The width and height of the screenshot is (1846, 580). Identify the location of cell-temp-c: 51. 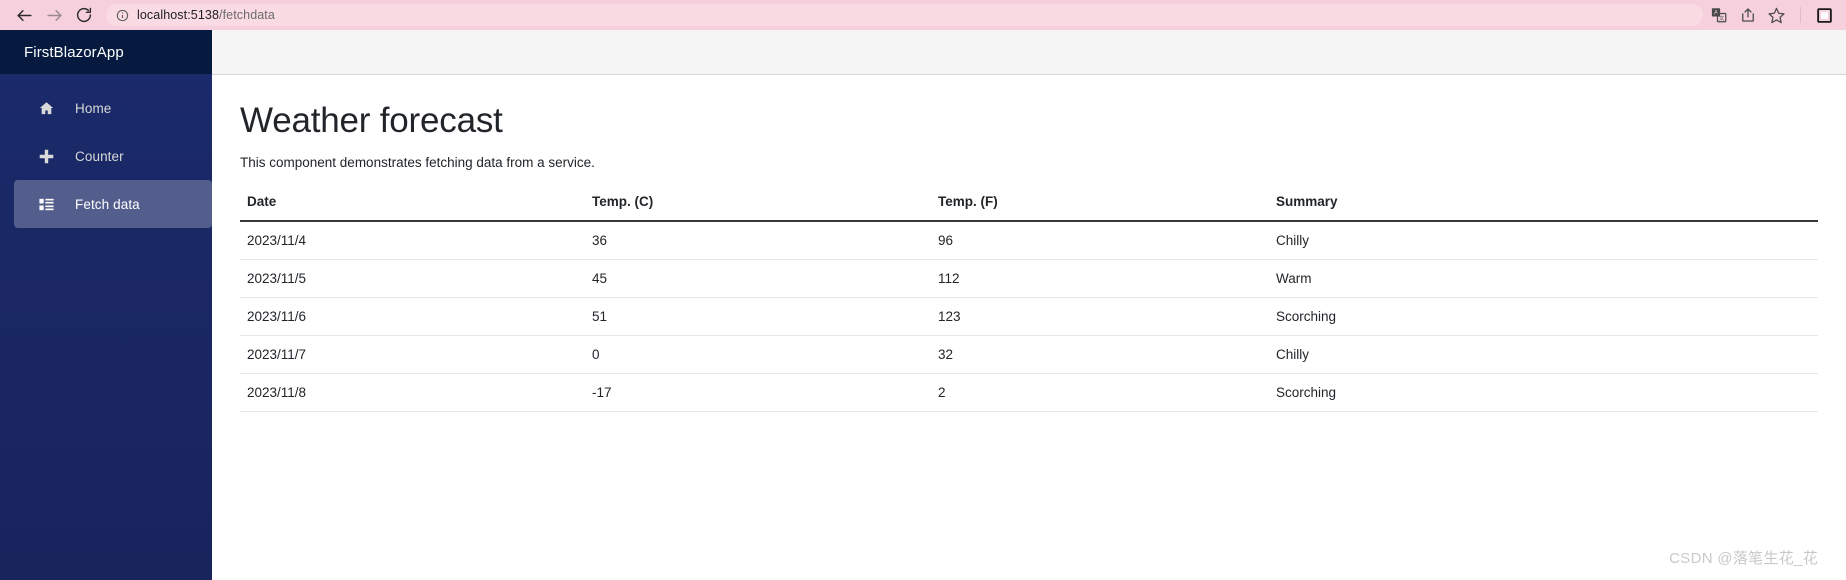
(758, 316).